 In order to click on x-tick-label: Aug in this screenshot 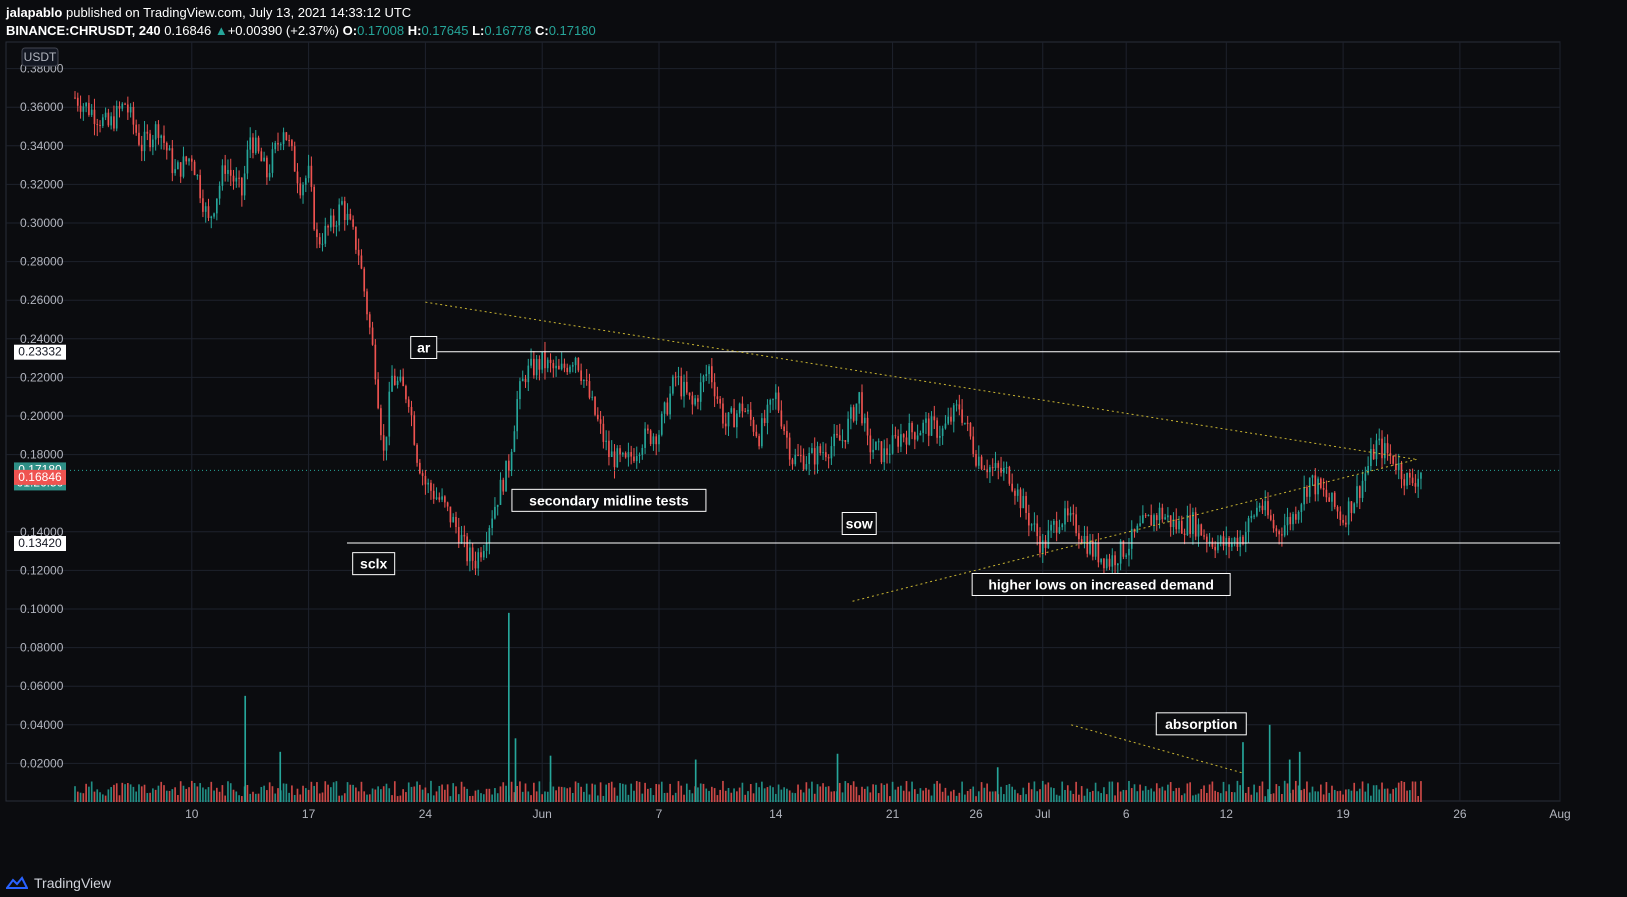, I will do `click(1559, 814)`.